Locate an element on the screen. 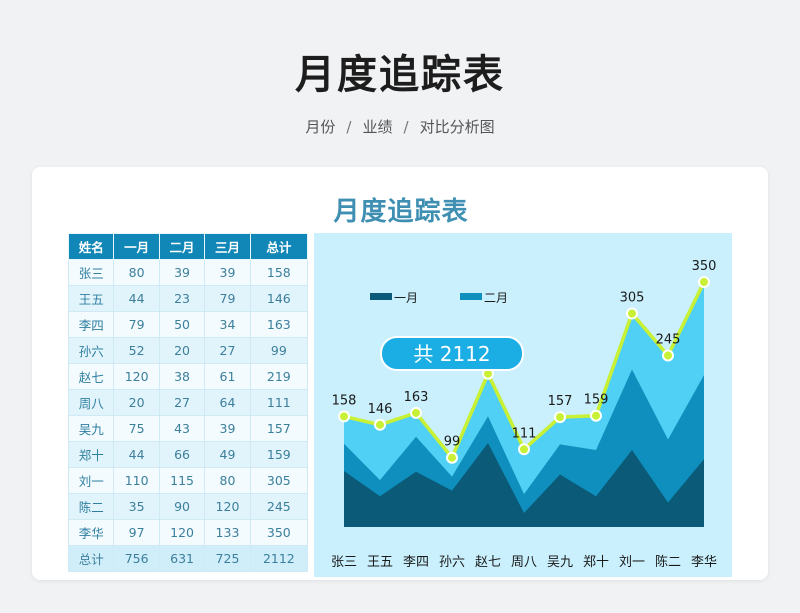  cell-mar: 120 is located at coordinates (227, 506).